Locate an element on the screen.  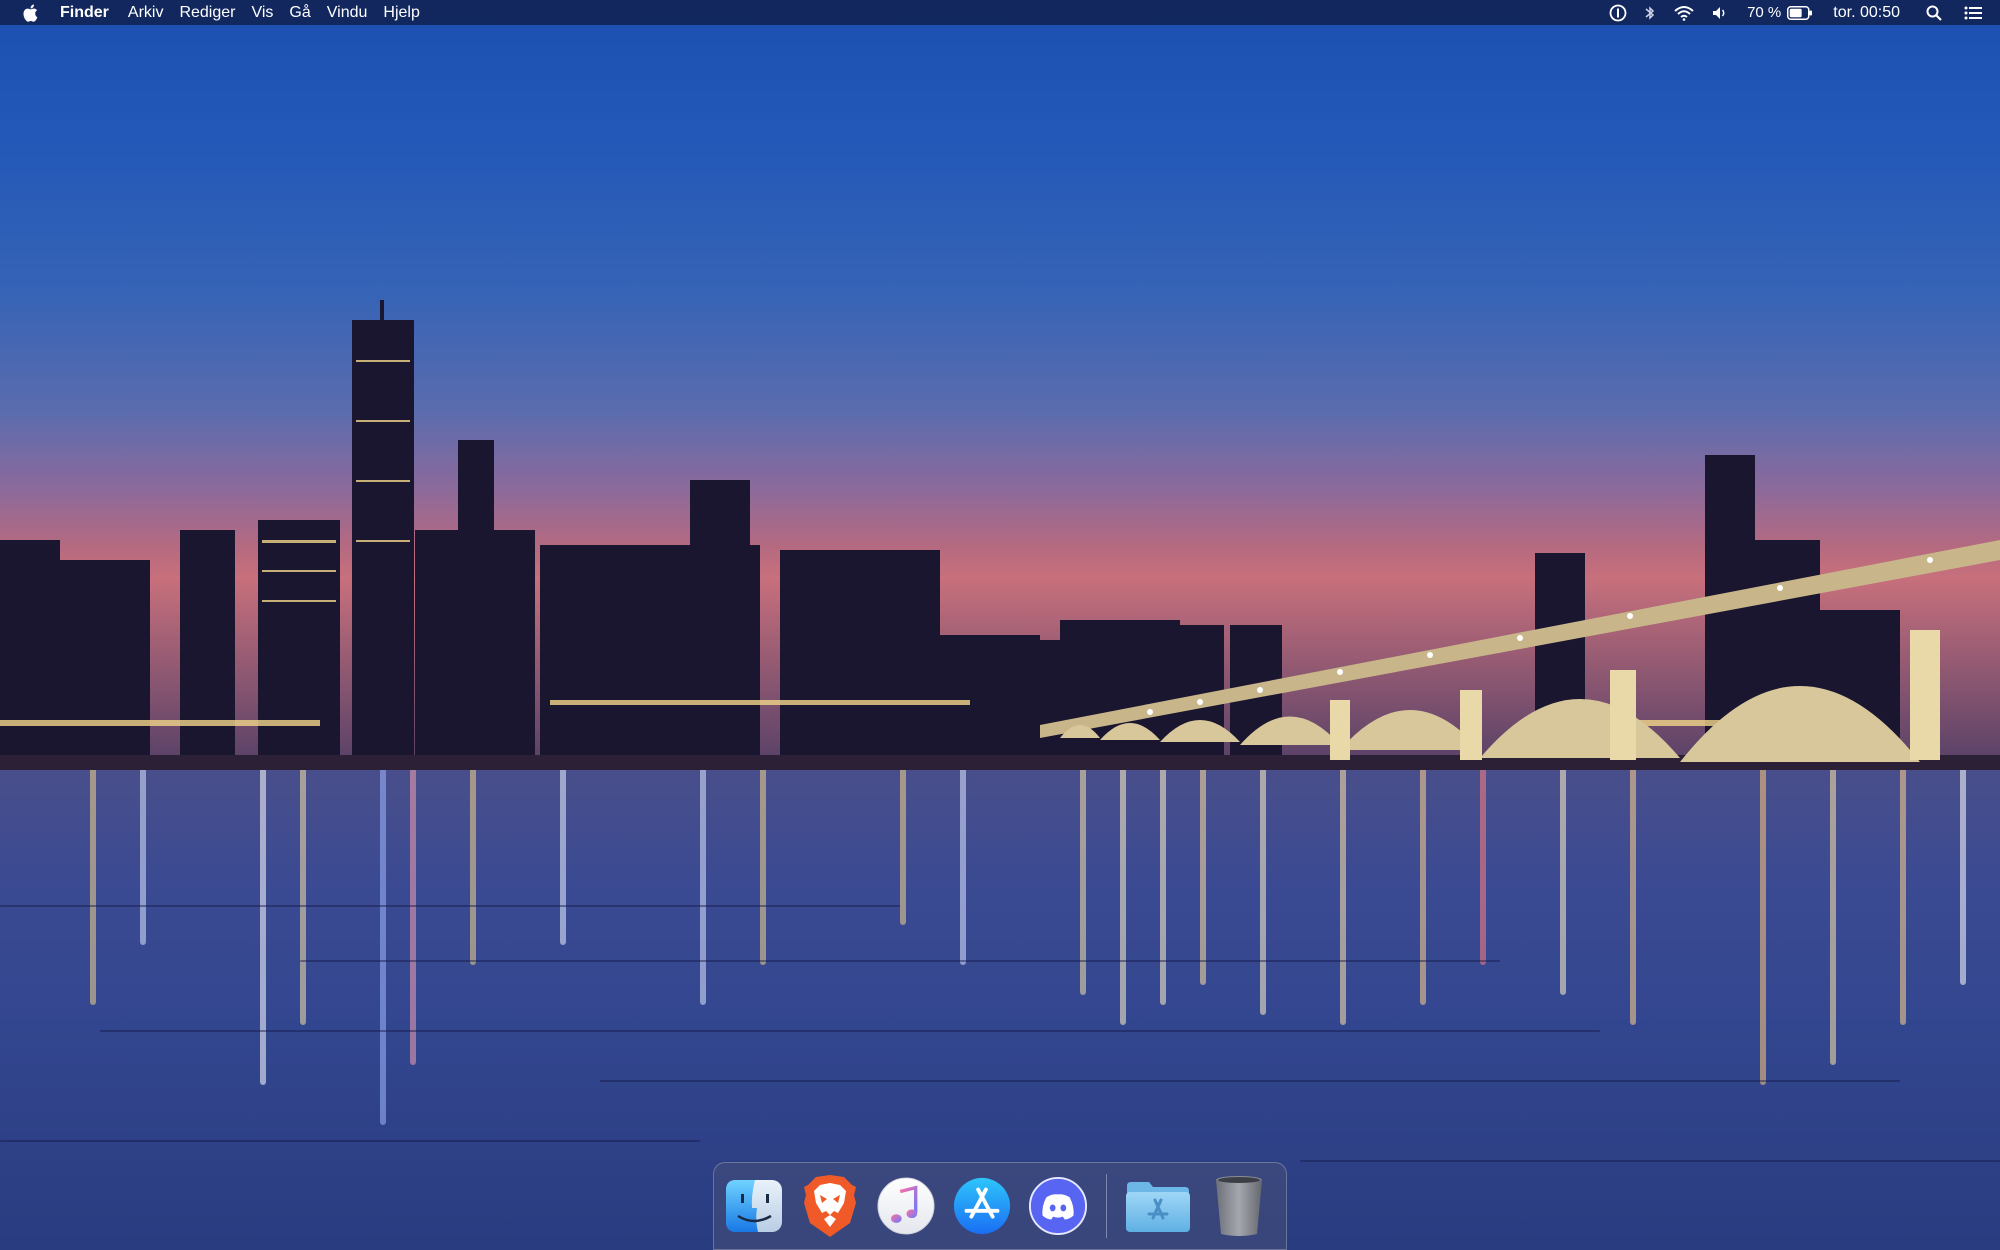
menu-bar-clock: tor. 00:50 is located at coordinates (1866, 13).